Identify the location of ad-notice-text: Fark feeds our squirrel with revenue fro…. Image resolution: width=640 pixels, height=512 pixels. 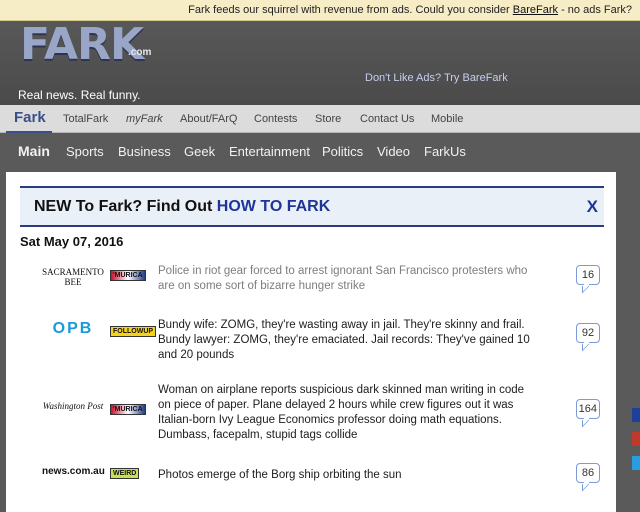
(410, 10).